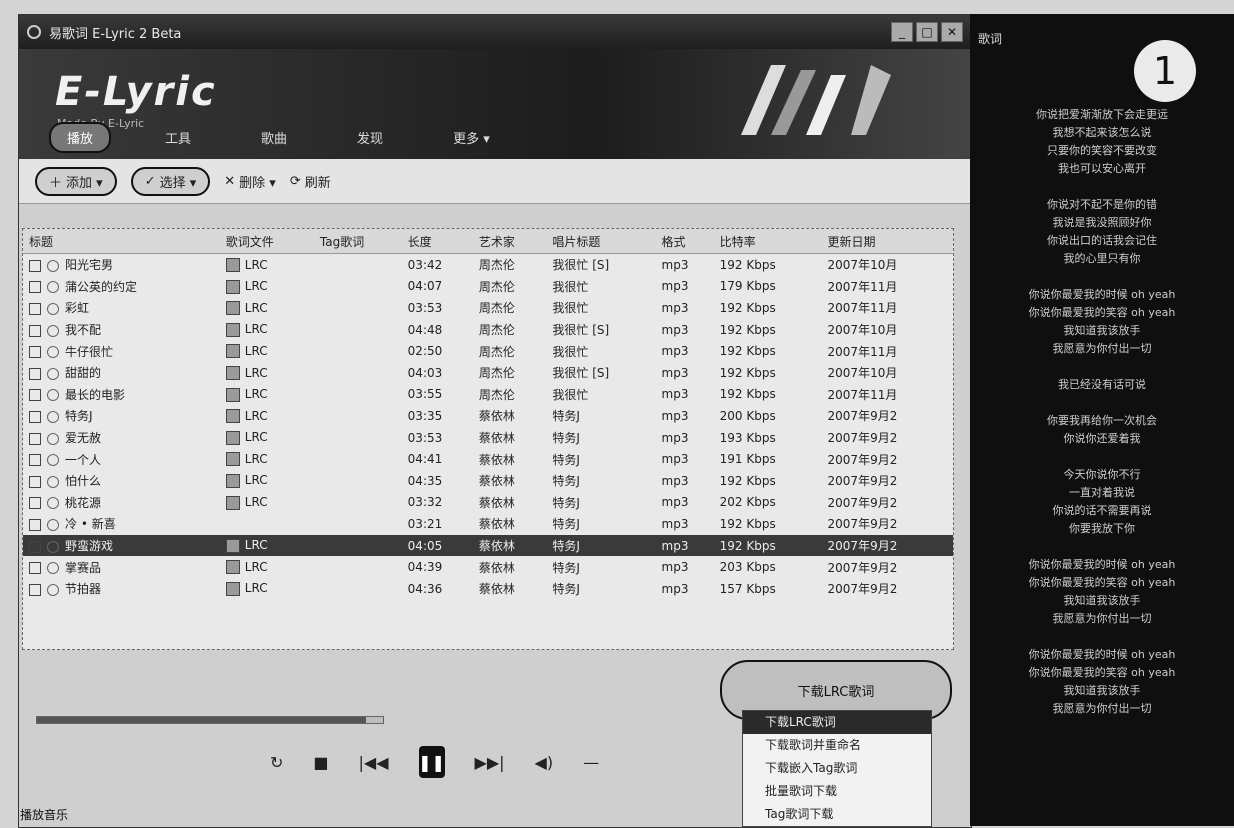 The image size is (1234, 828). Describe the element at coordinates (837, 814) in the screenshot. I see `menu-item-tag-download: Tag歌词下载` at that location.